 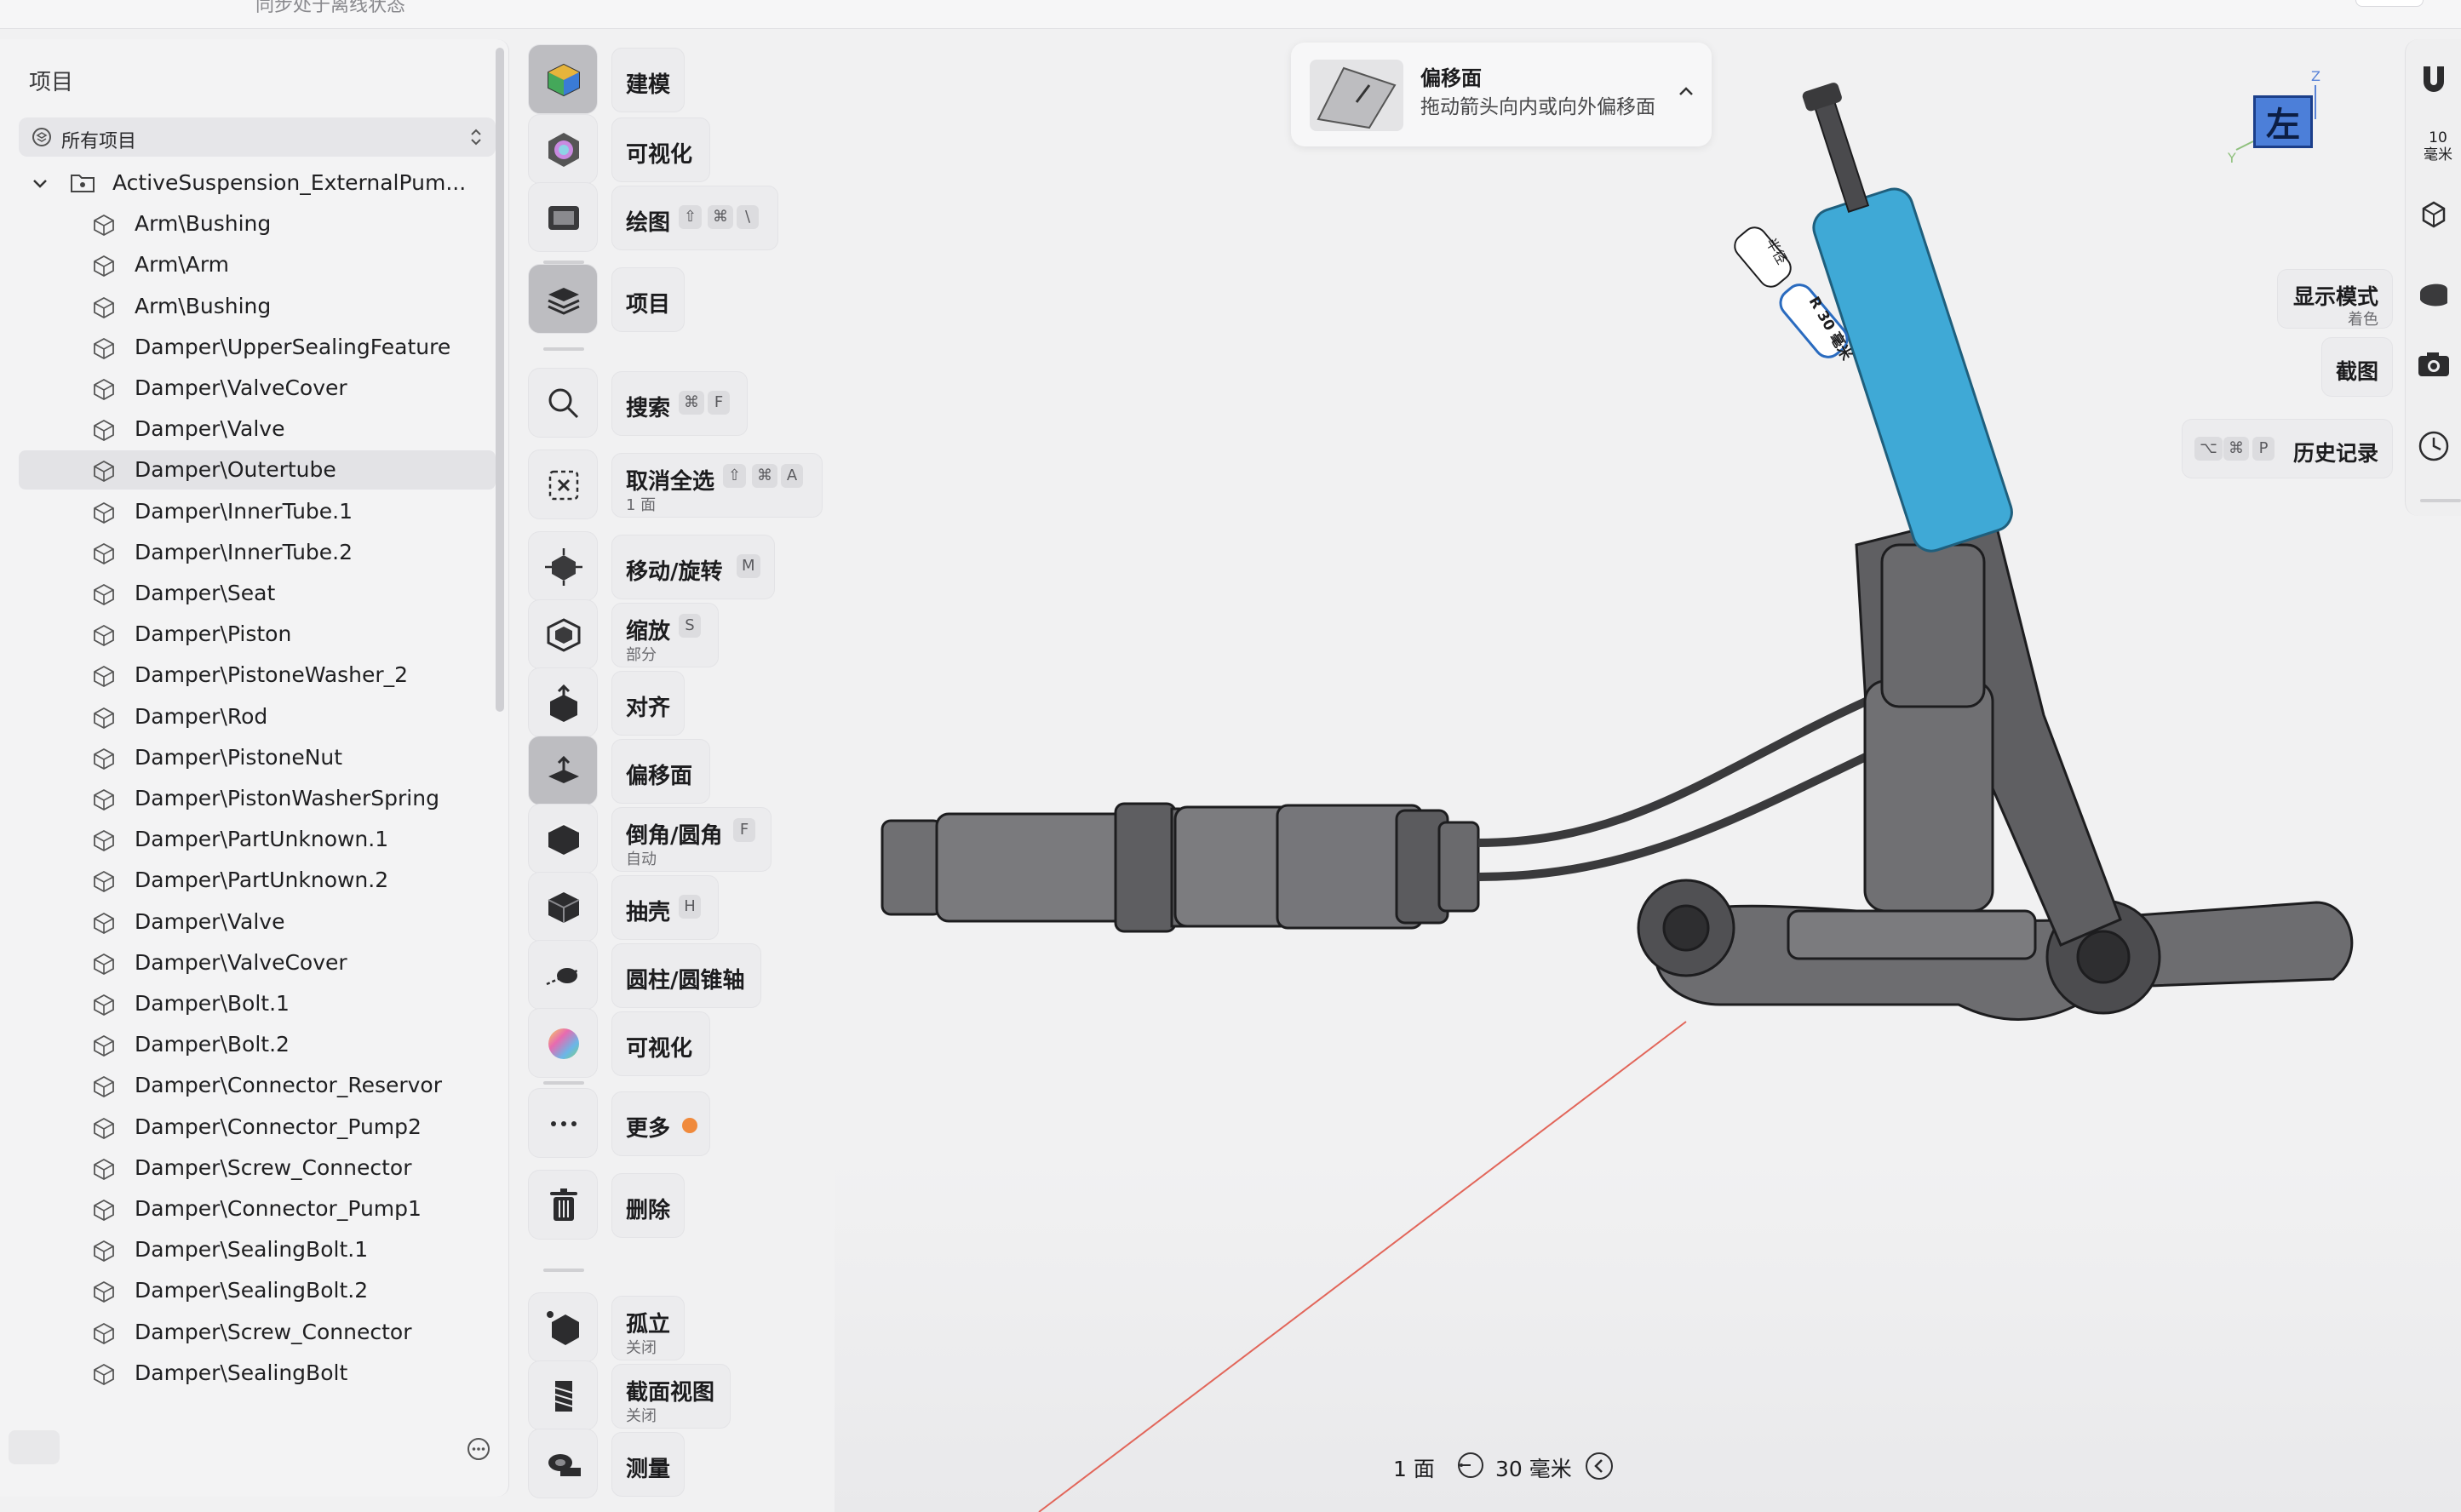 I want to click on tree-item: Damper\InnerTube.2, so click(x=257, y=552).